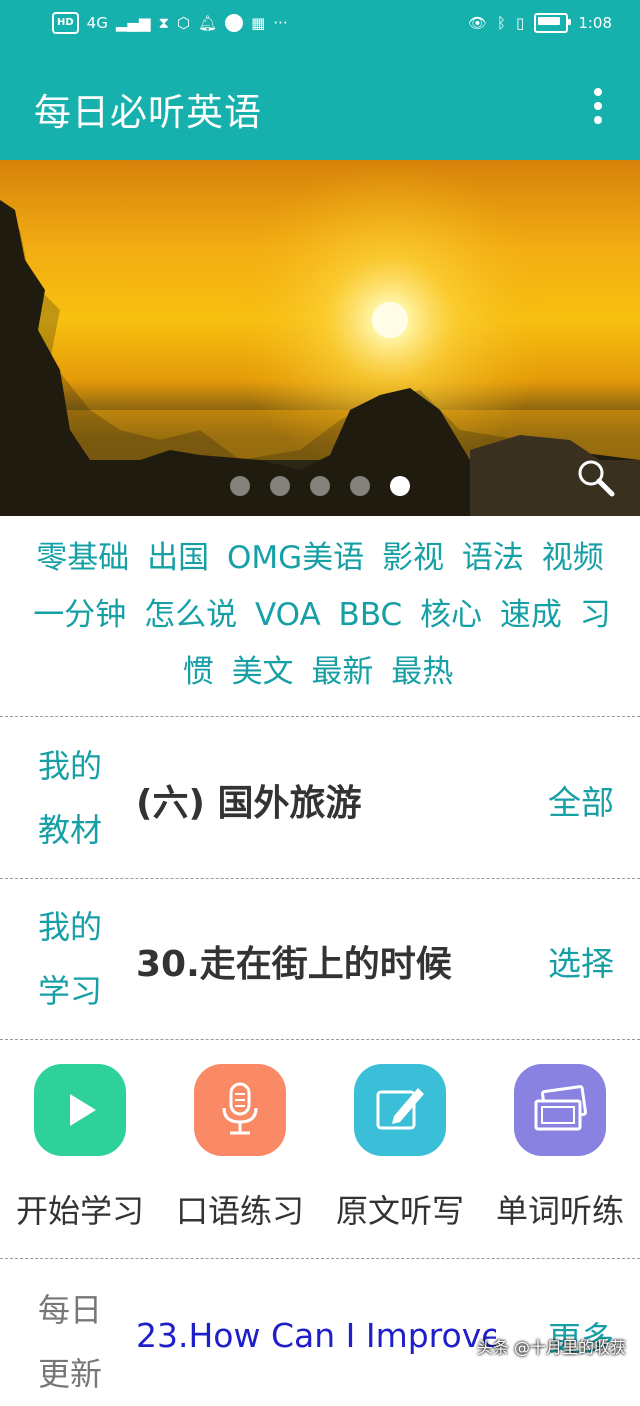 Image resolution: width=640 pixels, height=1406 pixels. I want to click on watermark: 头条 @十月里的收获, so click(551, 1347).